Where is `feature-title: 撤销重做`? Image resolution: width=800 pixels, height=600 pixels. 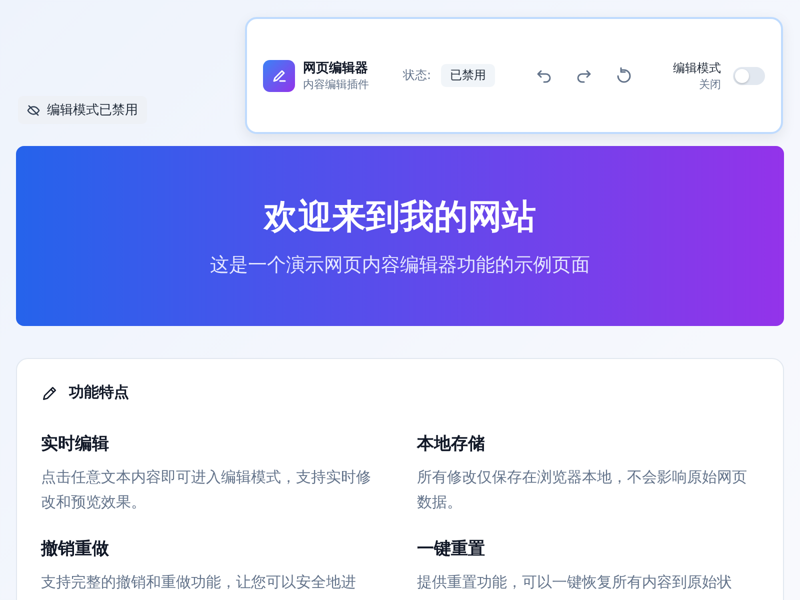 feature-title: 撤销重做 is located at coordinates (75, 549).